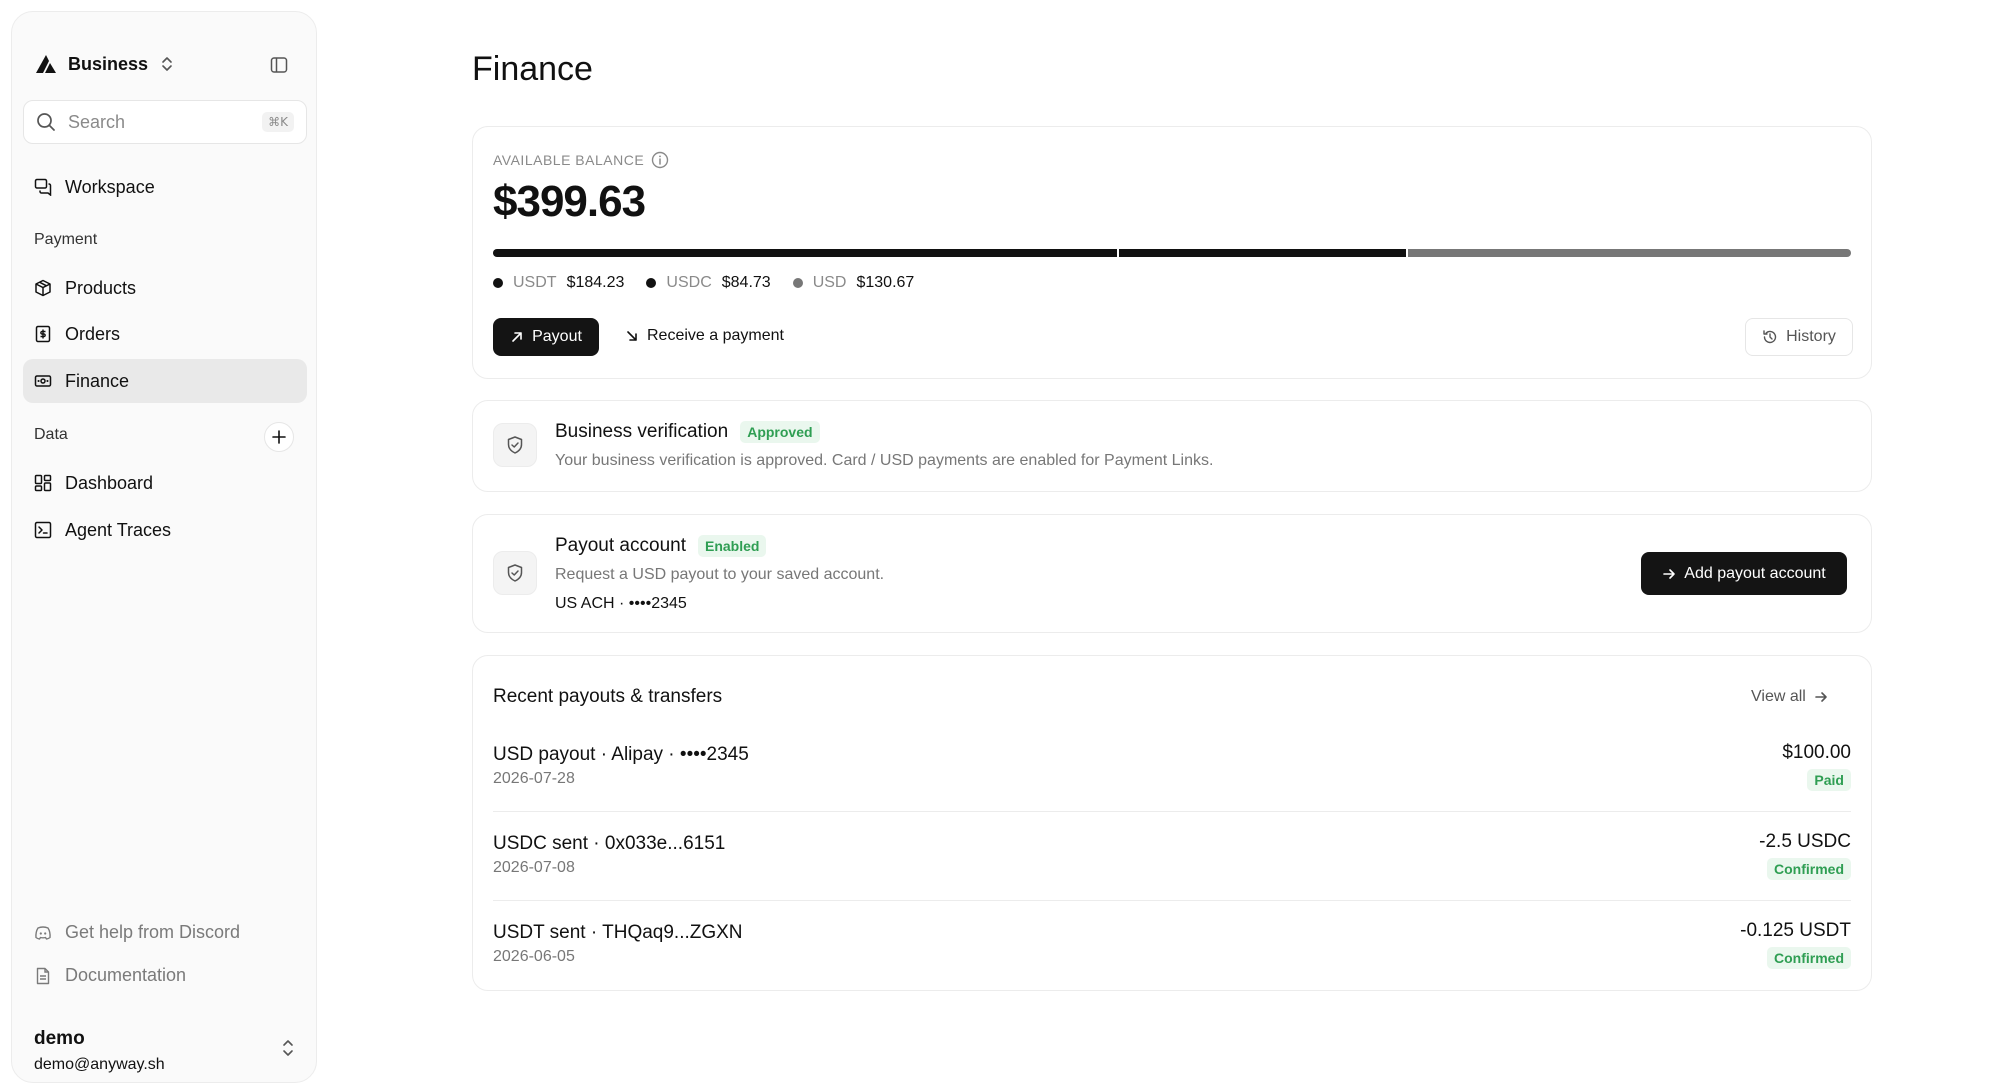 The height and width of the screenshot is (1090, 2000). I want to click on status-badge: Approved, so click(780, 432).